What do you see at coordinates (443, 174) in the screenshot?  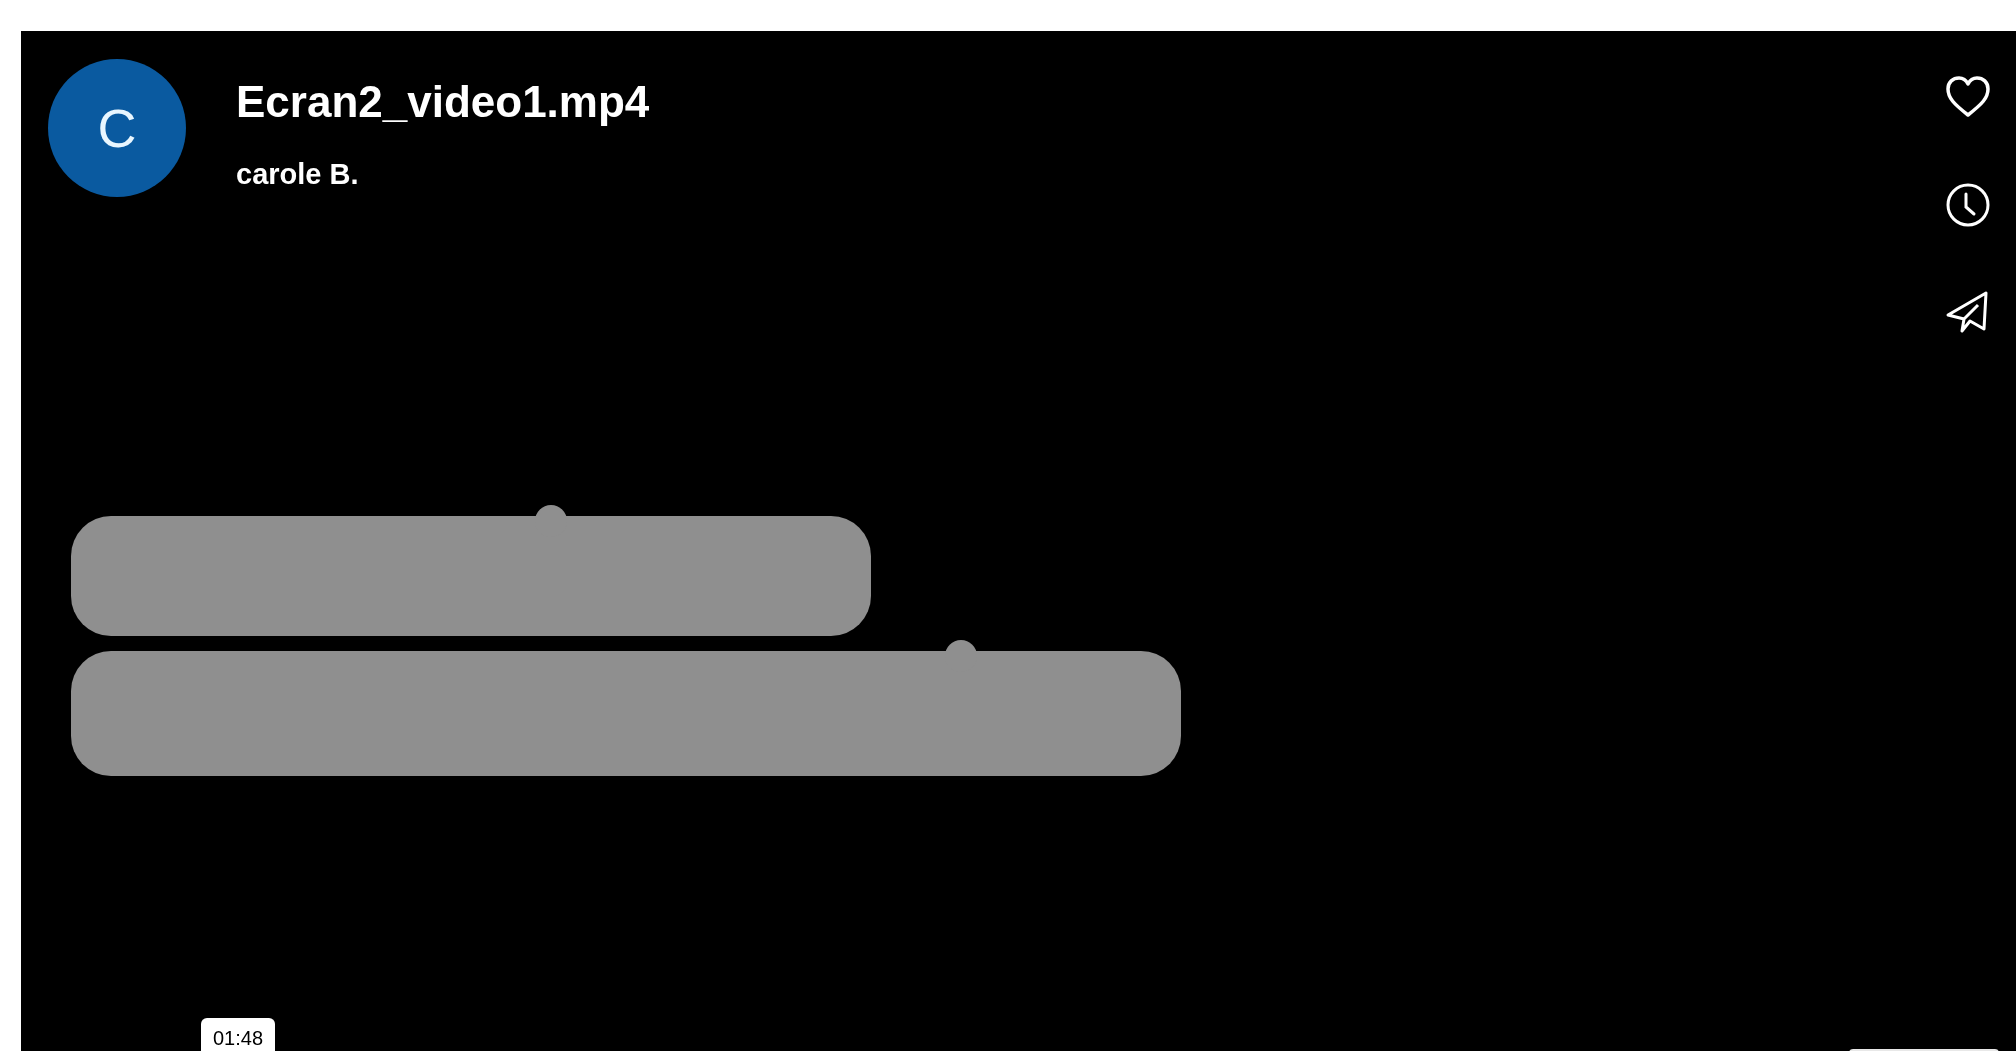 I see `author-name: carole B.` at bounding box center [443, 174].